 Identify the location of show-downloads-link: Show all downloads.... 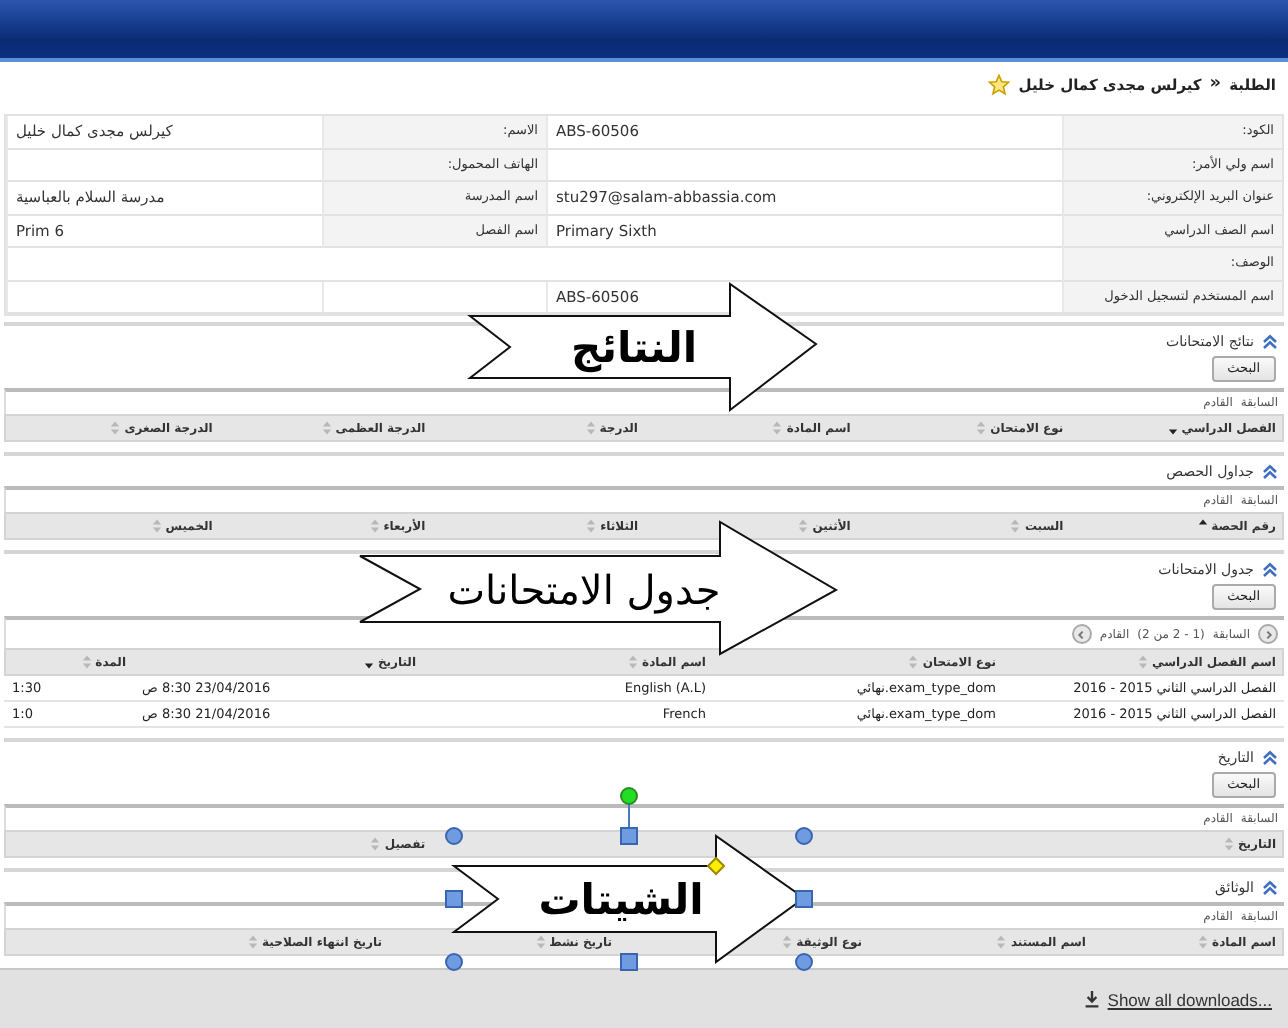
(1177, 999).